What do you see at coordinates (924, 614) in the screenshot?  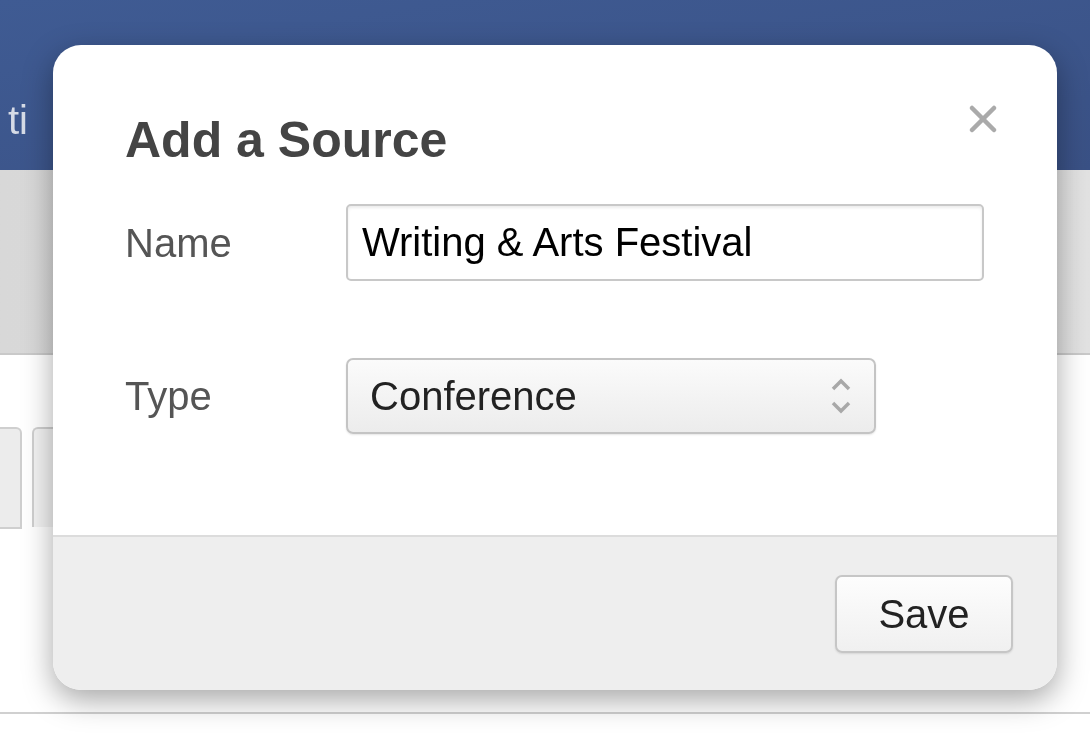 I see `save-button: Save` at bounding box center [924, 614].